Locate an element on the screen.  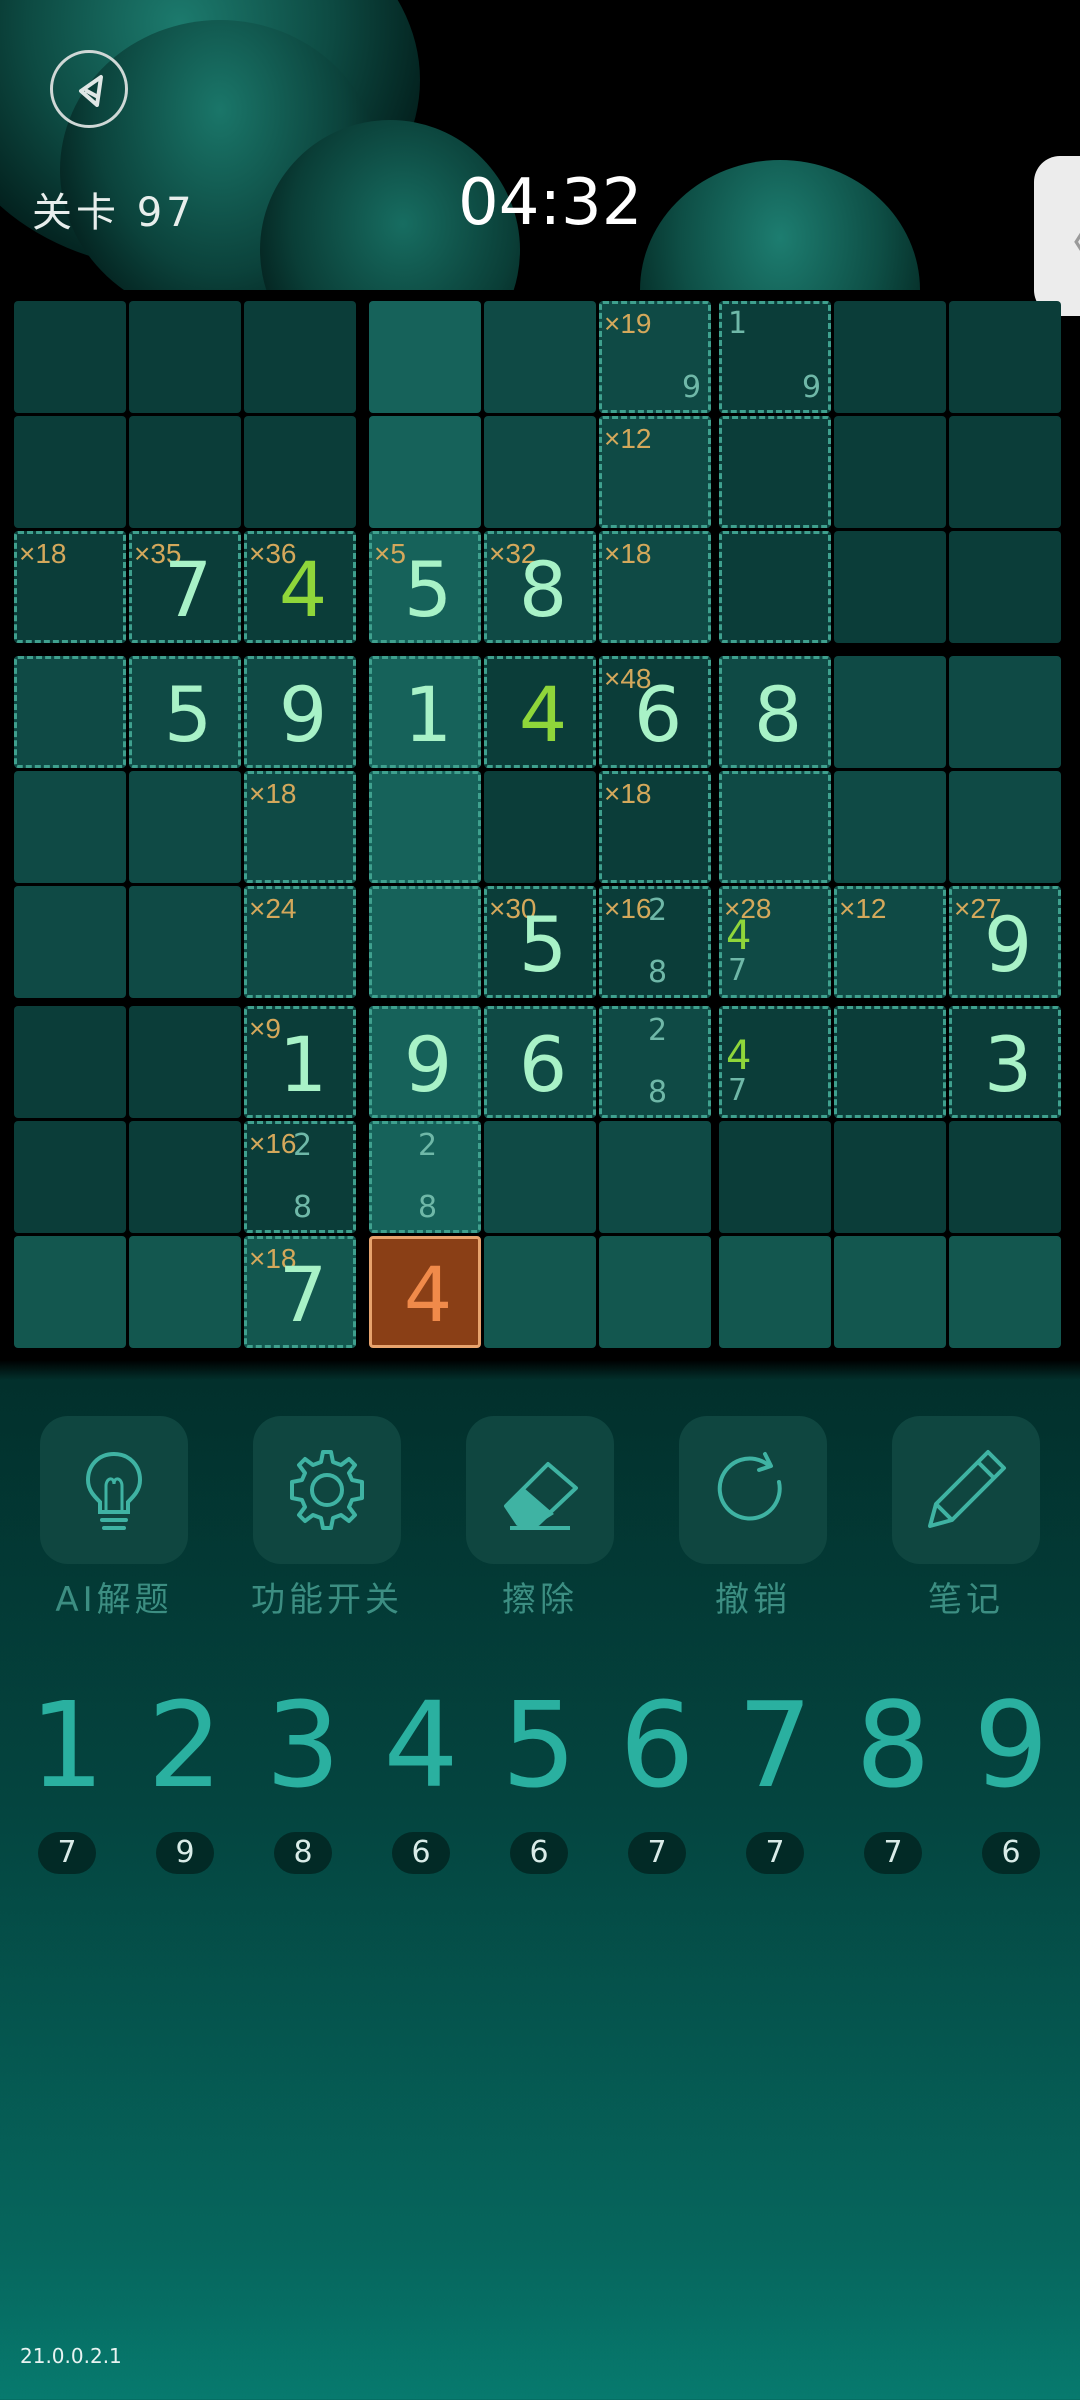
board-cell: ×19 9 is located at coordinates (655, 357).